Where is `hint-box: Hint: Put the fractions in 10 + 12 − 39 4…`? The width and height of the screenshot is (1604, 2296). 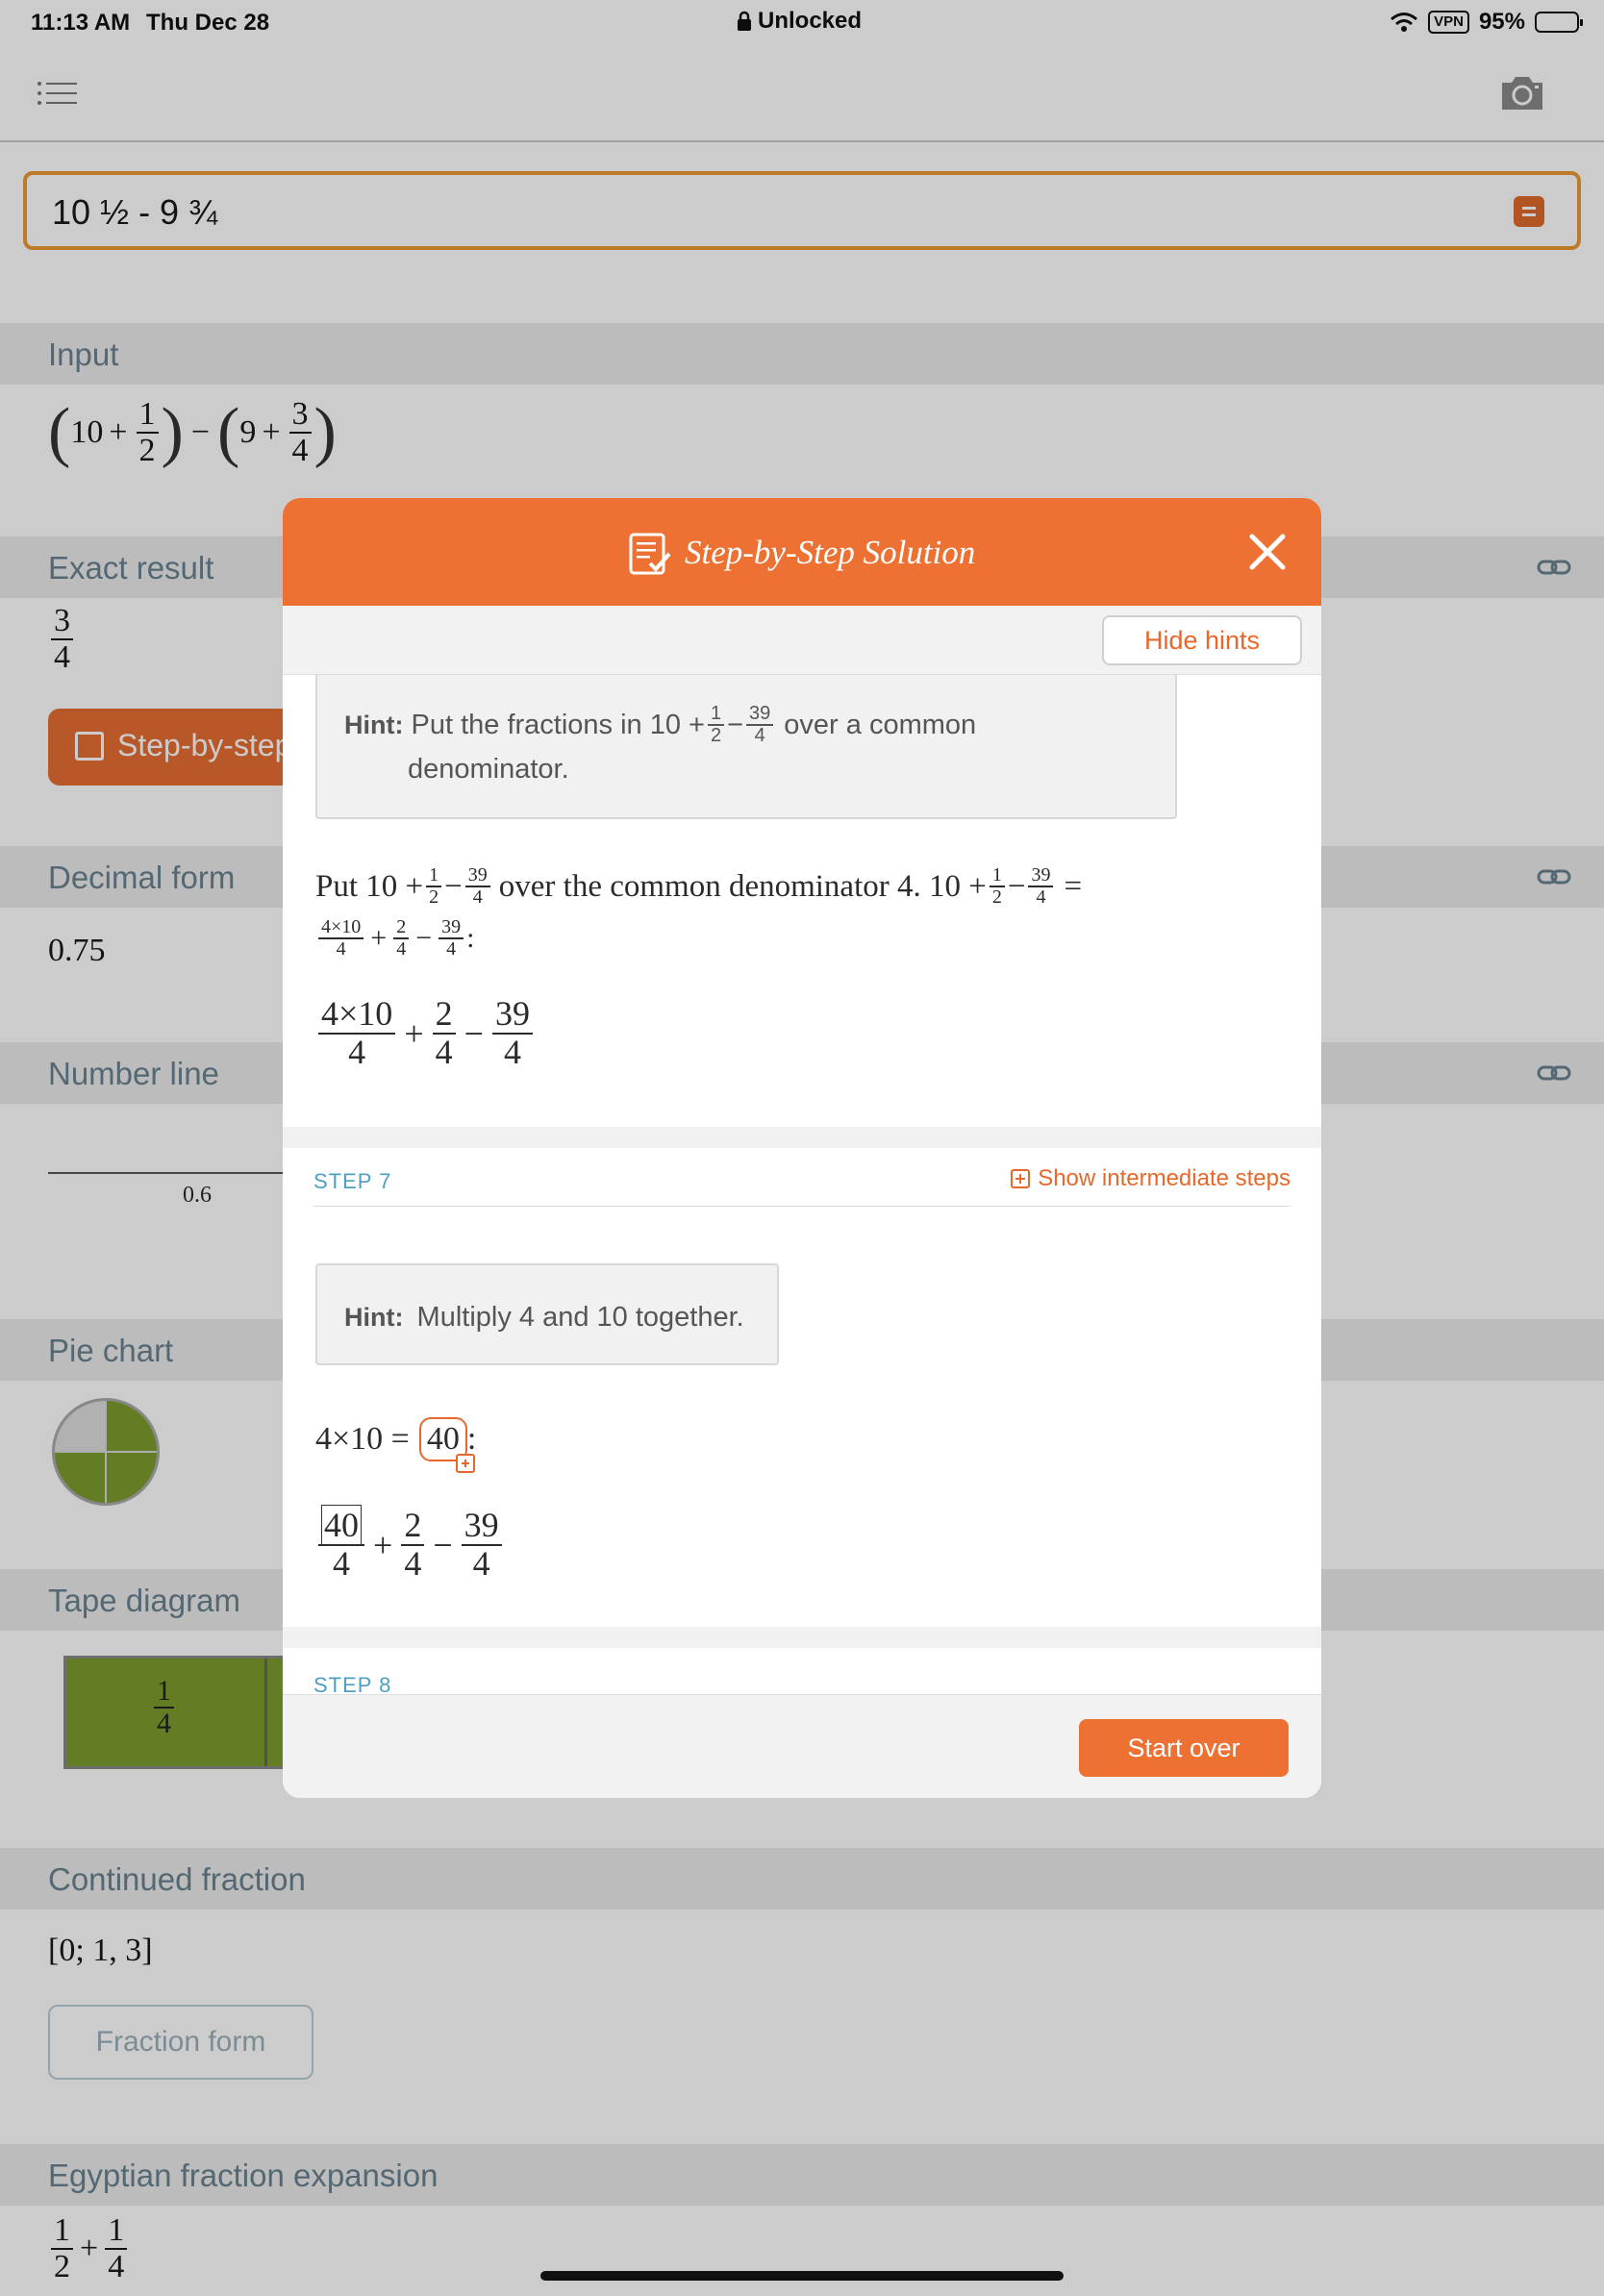 hint-box: Hint: Put the fractions in 10 + 12 − 39 4… is located at coordinates (746, 747).